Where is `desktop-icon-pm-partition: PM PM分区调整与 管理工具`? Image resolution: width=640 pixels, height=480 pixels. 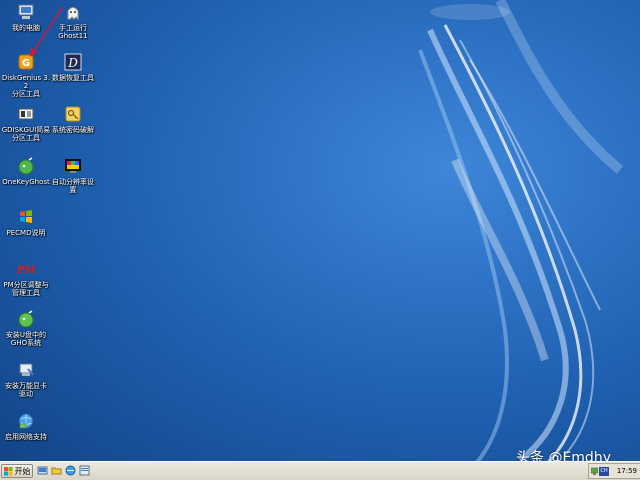 desktop-icon-pm-partition: PM PM分区调整与 管理工具 is located at coordinates (26, 278).